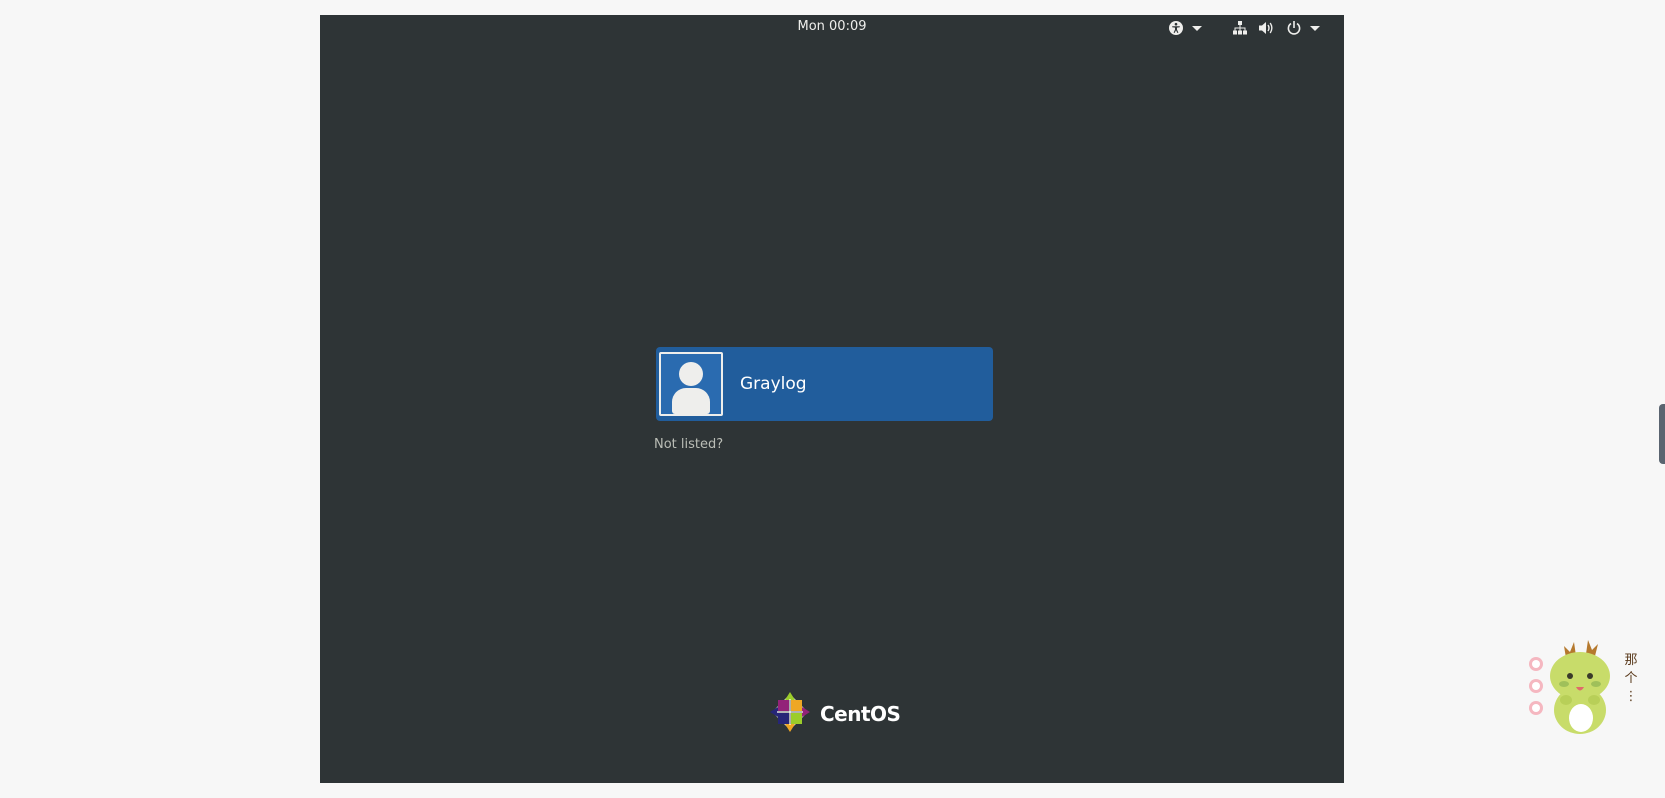  I want to click on user-item-graylog: Graylog, so click(824, 384).